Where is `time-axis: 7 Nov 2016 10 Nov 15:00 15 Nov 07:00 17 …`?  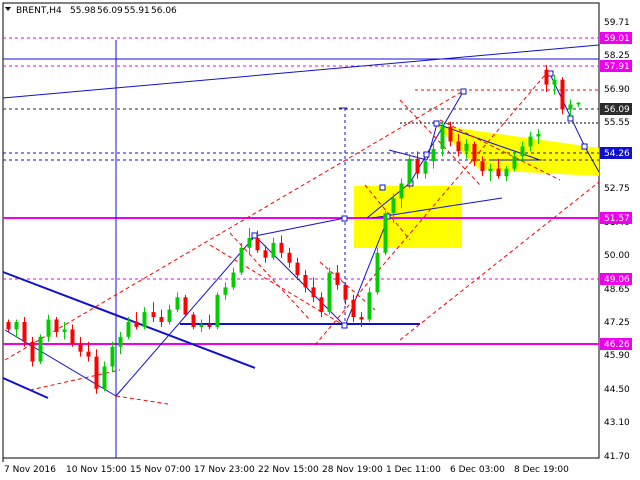
time-axis: 7 Nov 2016 10 Nov 15:00 15 Nov 07:00 17 … is located at coordinates (286, 470).